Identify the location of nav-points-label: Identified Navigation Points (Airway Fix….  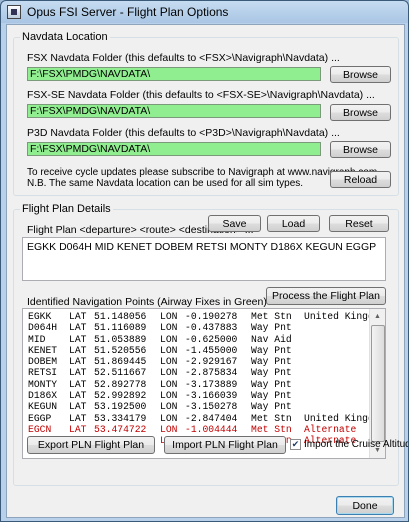
(153, 302).